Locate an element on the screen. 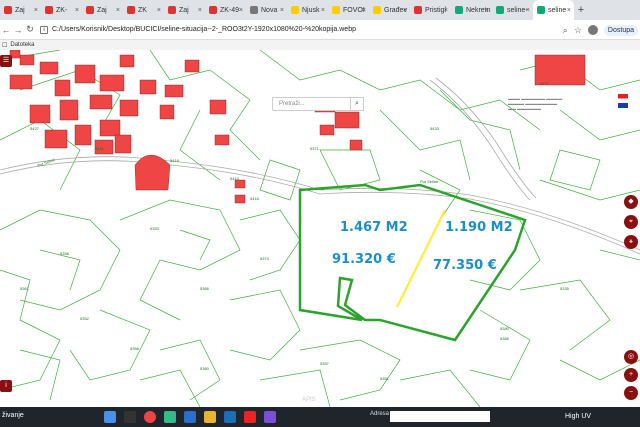 The height and width of the screenshot is (427, 640). svg-text: 5352 is located at coordinates (85, 318).